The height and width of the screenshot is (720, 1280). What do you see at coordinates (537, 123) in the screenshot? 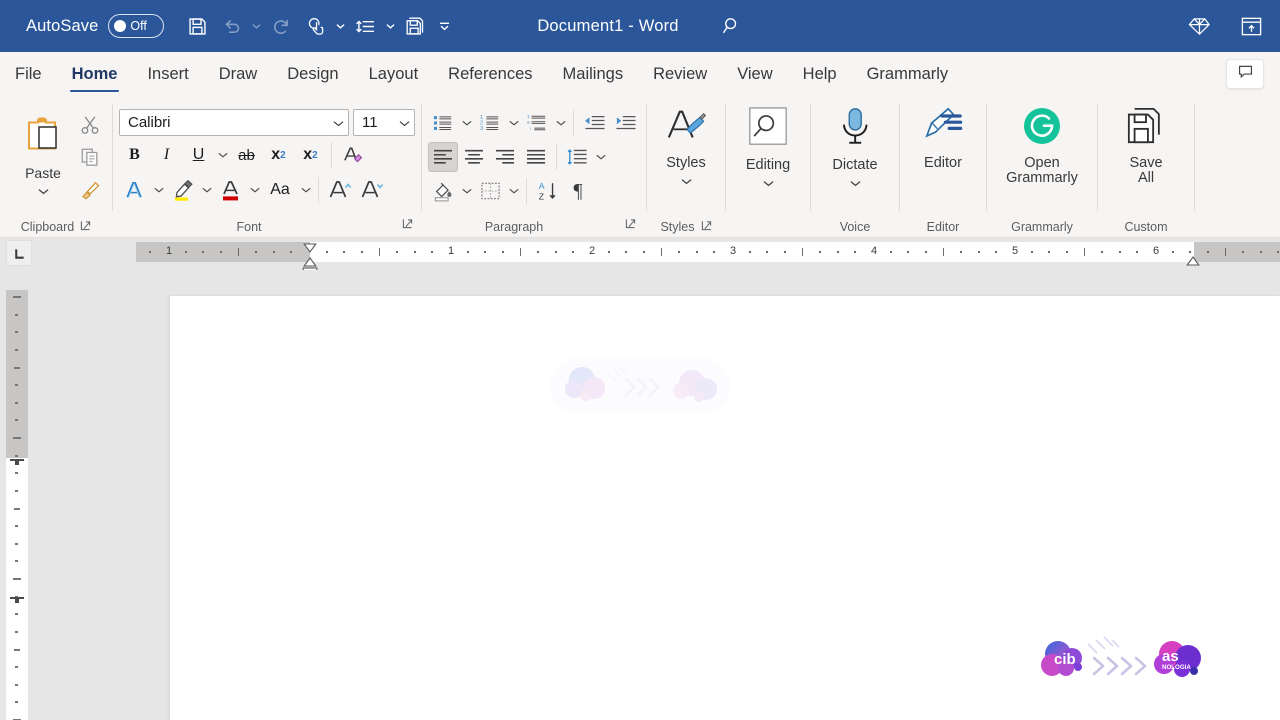
I see `multilevel-list-icon: 1 a i` at bounding box center [537, 123].